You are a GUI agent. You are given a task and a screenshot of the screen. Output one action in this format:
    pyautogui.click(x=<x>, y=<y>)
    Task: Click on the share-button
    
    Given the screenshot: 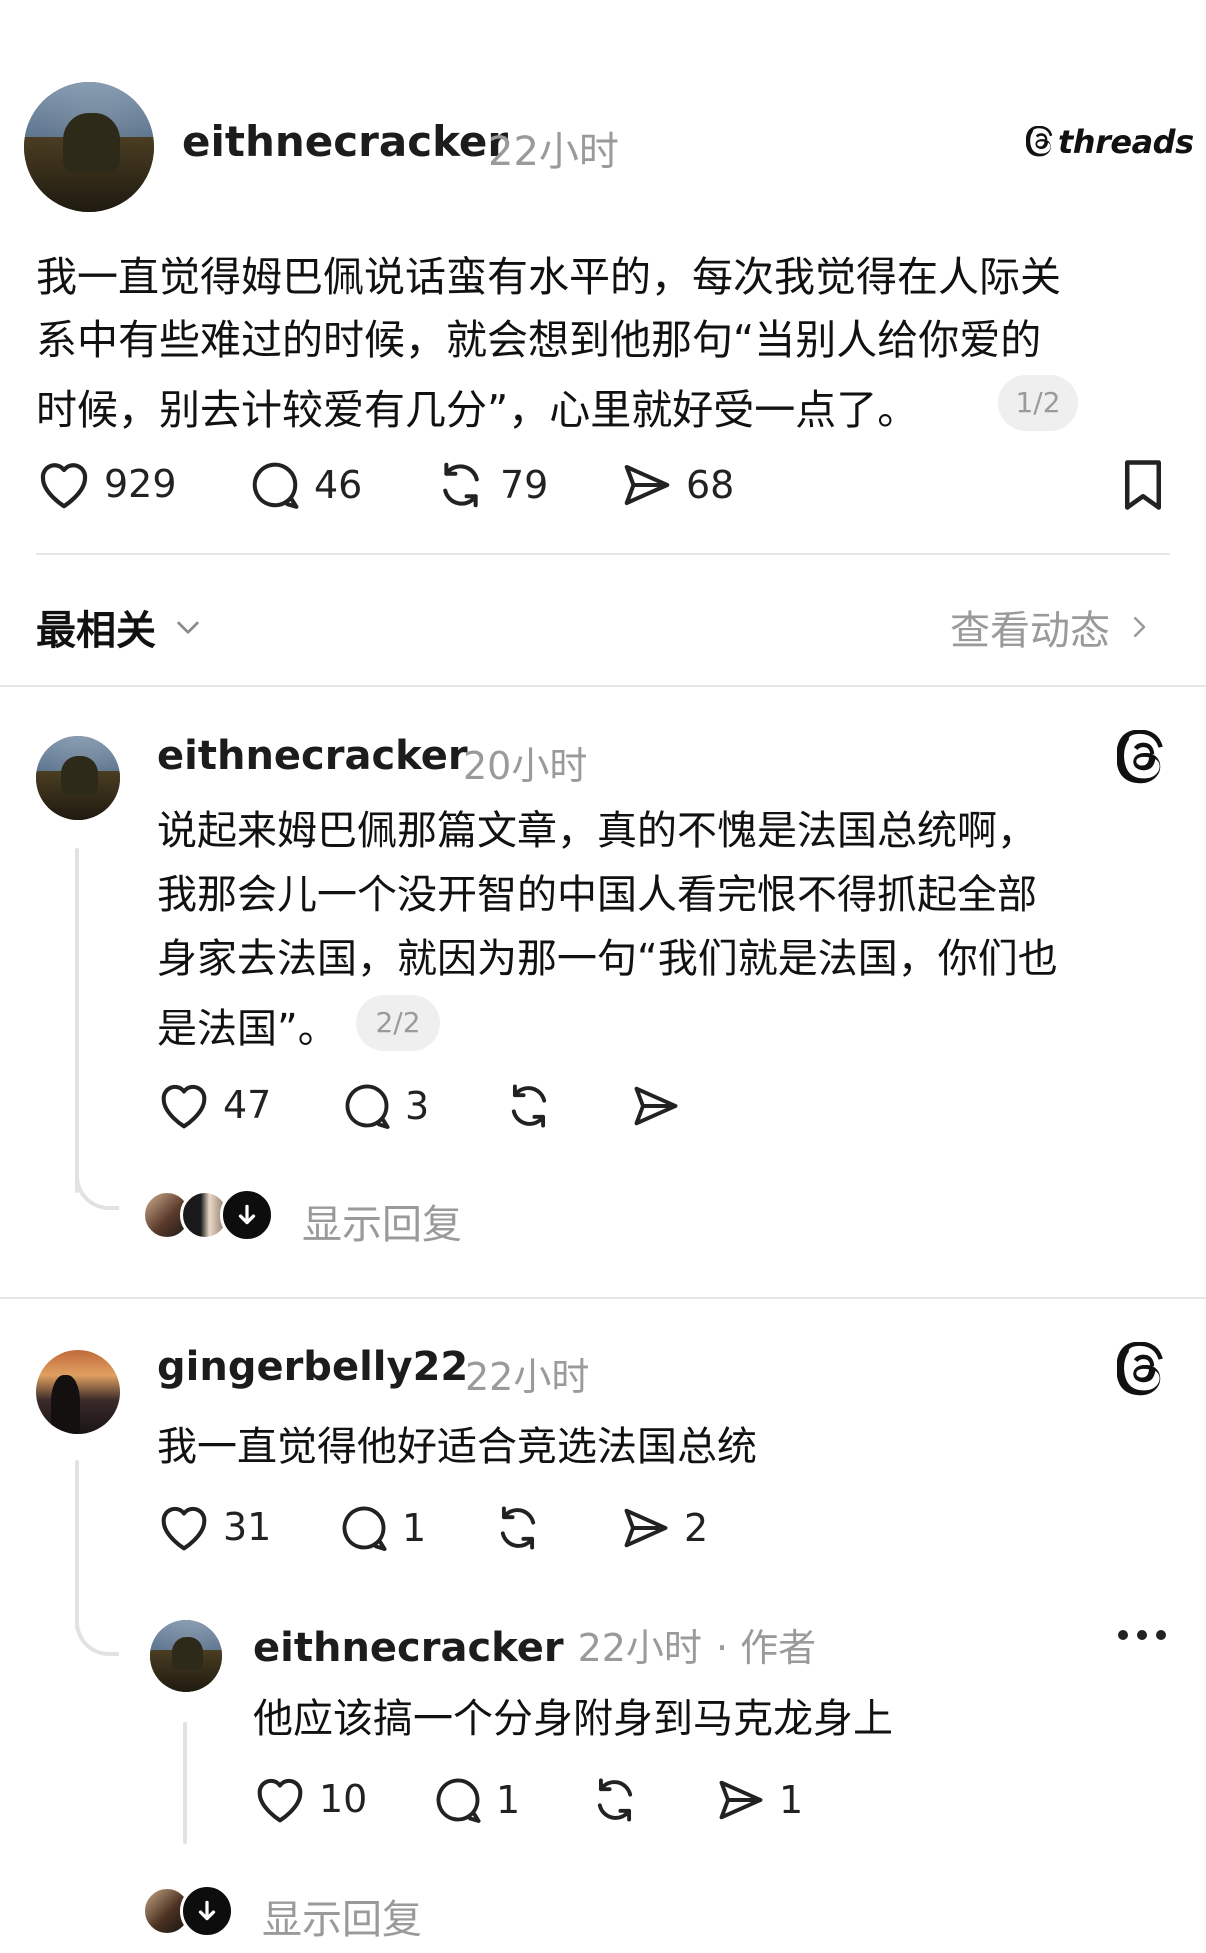 What is the action you would take?
    pyautogui.click(x=656, y=1106)
    